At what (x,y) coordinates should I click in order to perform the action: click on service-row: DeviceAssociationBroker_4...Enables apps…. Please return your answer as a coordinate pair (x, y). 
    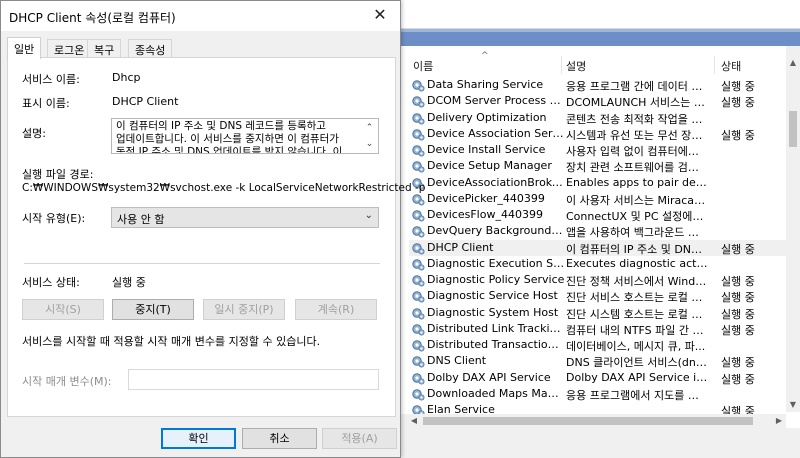
    Looking at the image, I should click on (598, 183).